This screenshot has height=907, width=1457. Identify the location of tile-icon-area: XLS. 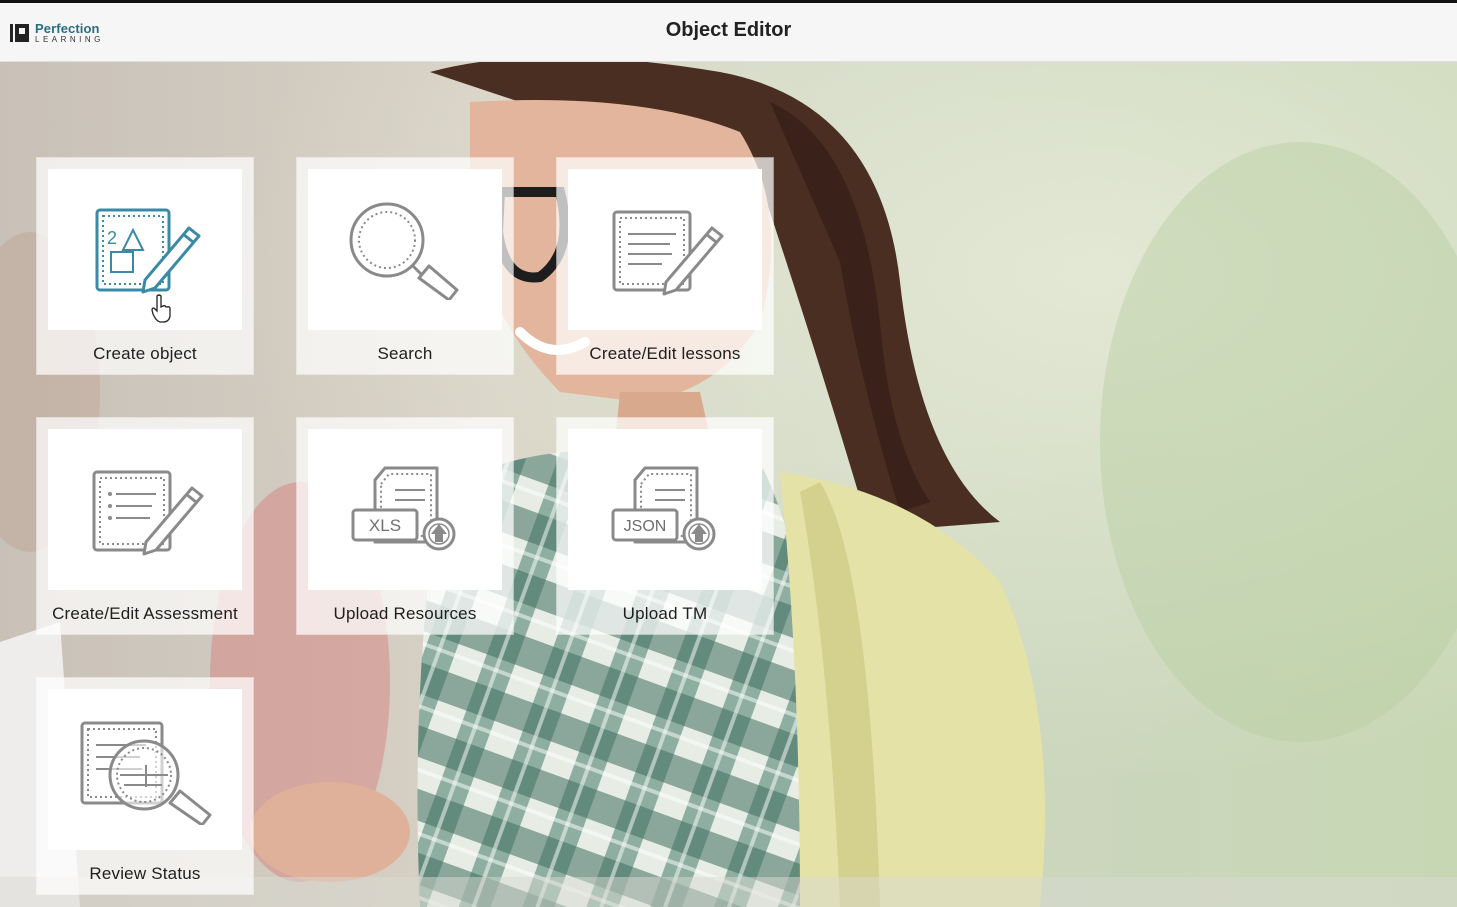
(405, 509).